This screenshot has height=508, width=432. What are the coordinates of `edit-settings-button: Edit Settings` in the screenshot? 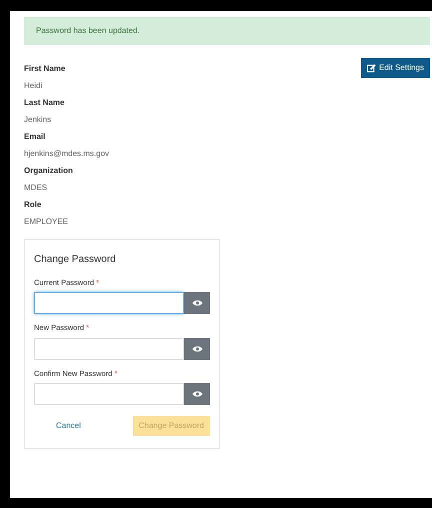 It's located at (395, 68).